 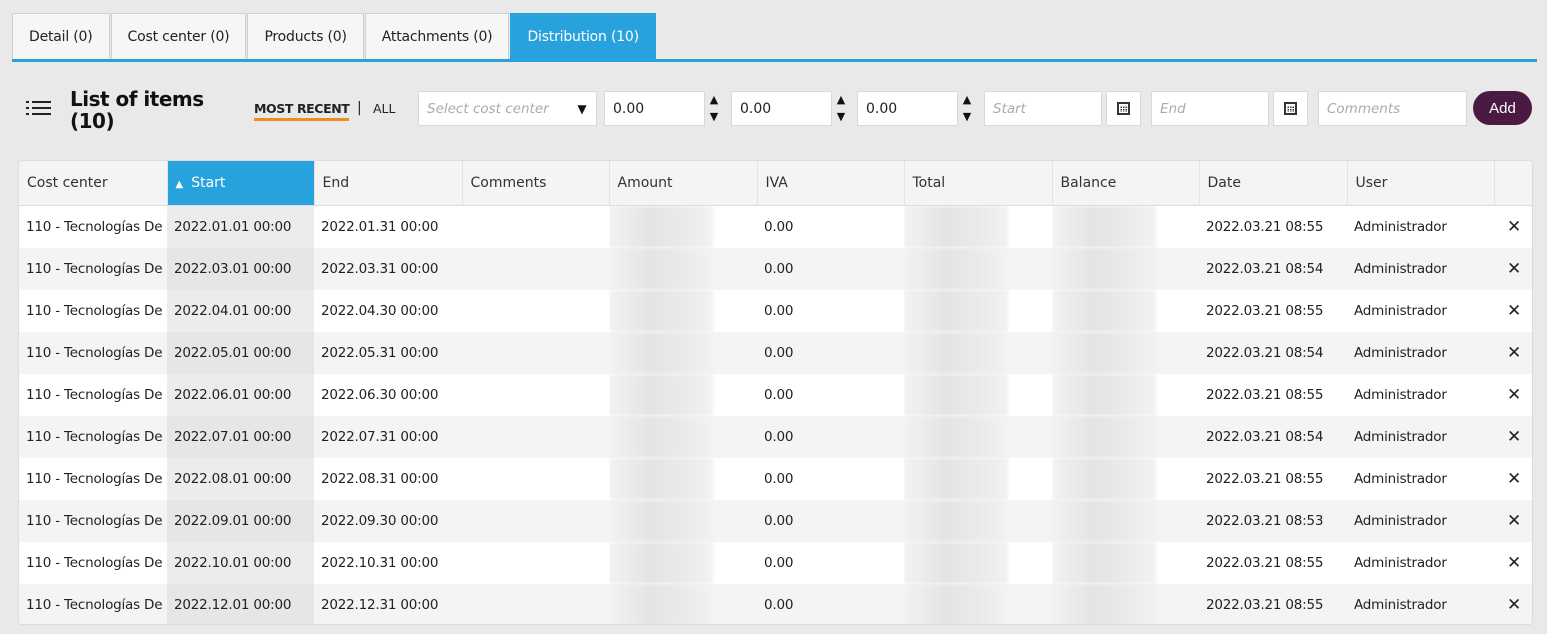 I want to click on add-button: Add, so click(x=1502, y=108).